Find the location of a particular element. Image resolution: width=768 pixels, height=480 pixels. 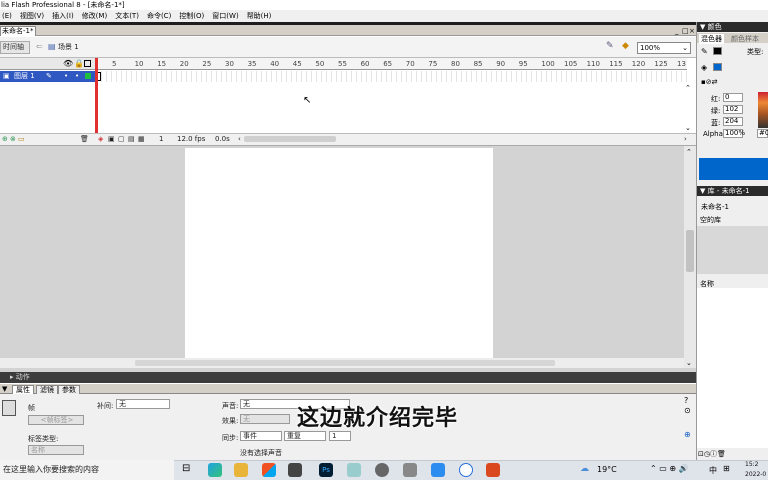

stage-scroll-up-icon: ⌃ is located at coordinates (689, 152).